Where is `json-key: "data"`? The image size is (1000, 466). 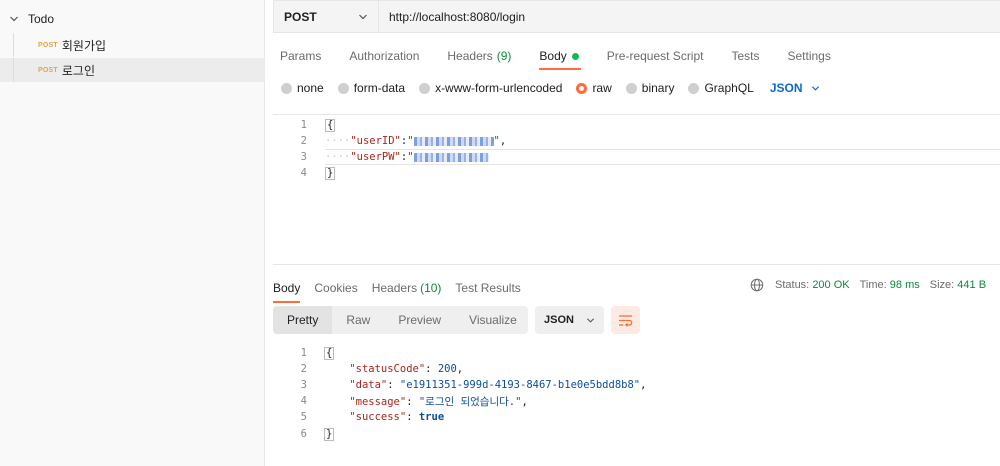 json-key: "data" is located at coordinates (368, 385).